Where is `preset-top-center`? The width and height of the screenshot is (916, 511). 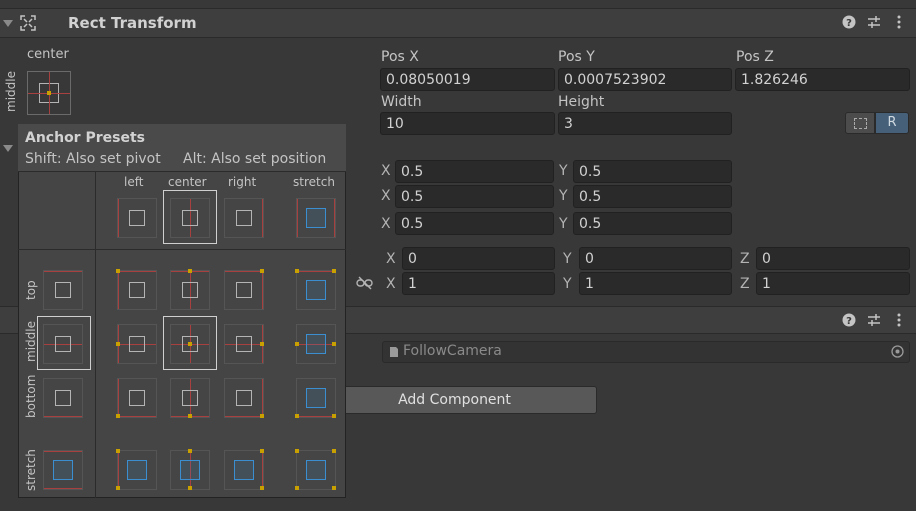 preset-top-center is located at coordinates (190, 289).